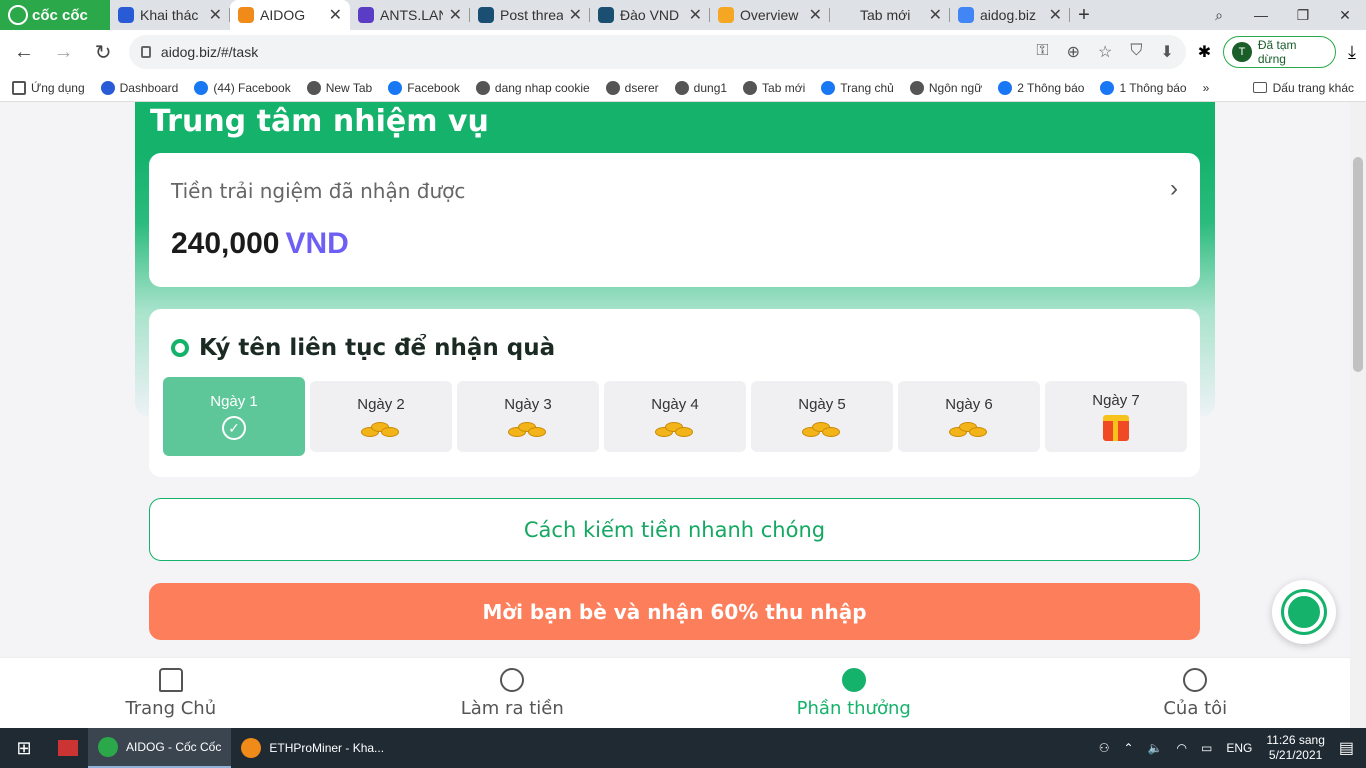  I want to click on omnibox: aidog.biz/#/task ⚿ ⊕ ☆ ⛉ ⬇, so click(657, 52).